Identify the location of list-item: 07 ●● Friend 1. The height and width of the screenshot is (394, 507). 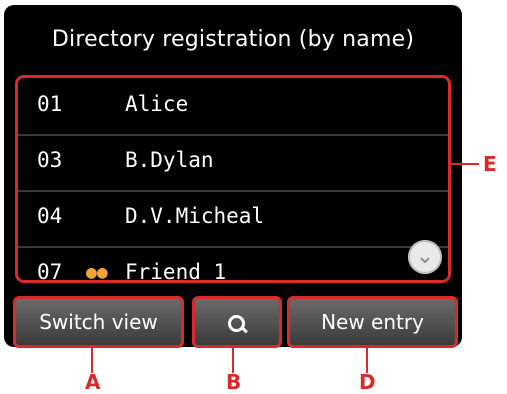
(233, 264).